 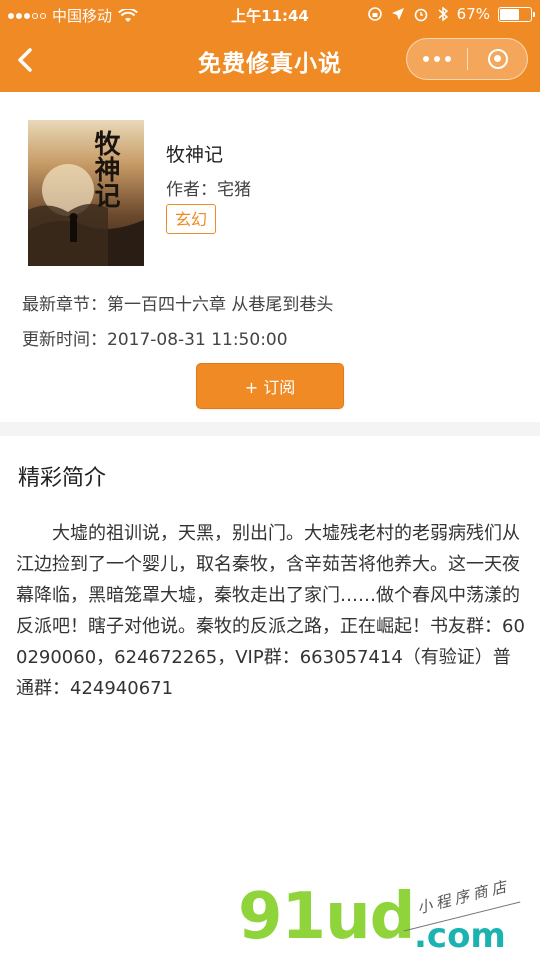 What do you see at coordinates (220, 305) in the screenshot?
I see `latest-chapter-value: 第一百四十六章 从巷尾到巷头` at bounding box center [220, 305].